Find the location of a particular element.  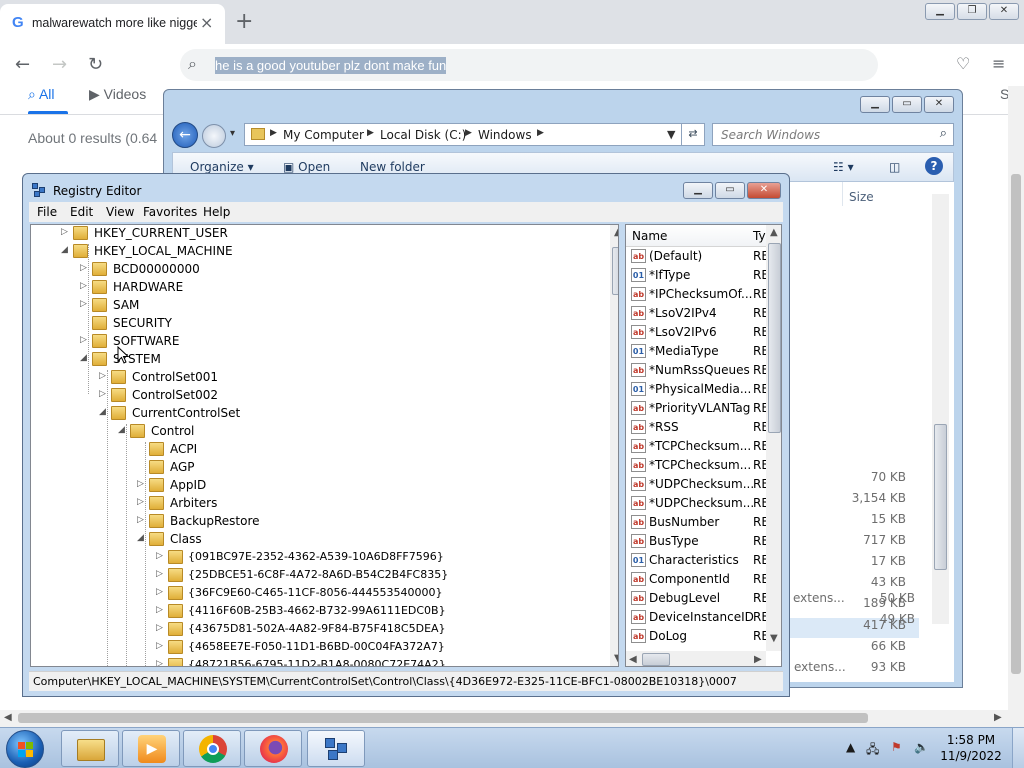

menu-help: Help is located at coordinates (216, 212).